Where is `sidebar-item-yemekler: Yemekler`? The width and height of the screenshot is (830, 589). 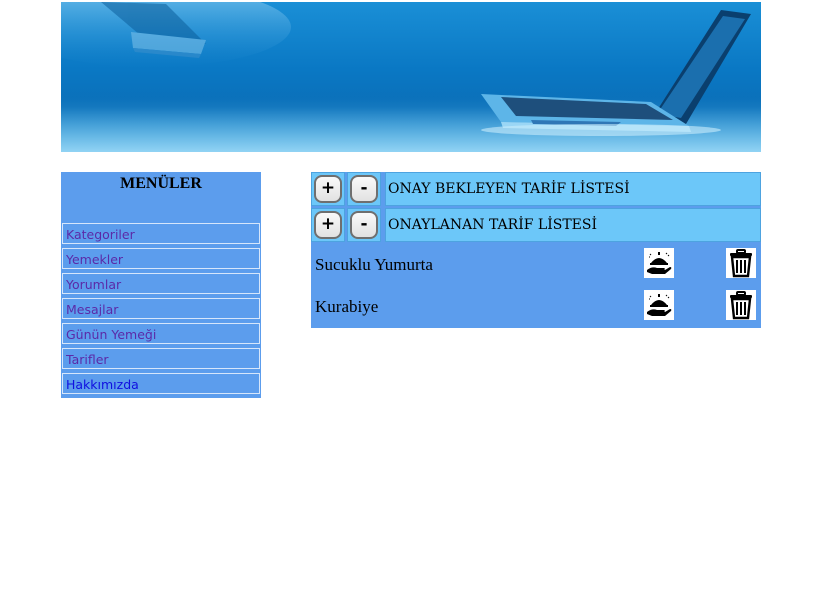
sidebar-item-yemekler: Yemekler is located at coordinates (161, 258).